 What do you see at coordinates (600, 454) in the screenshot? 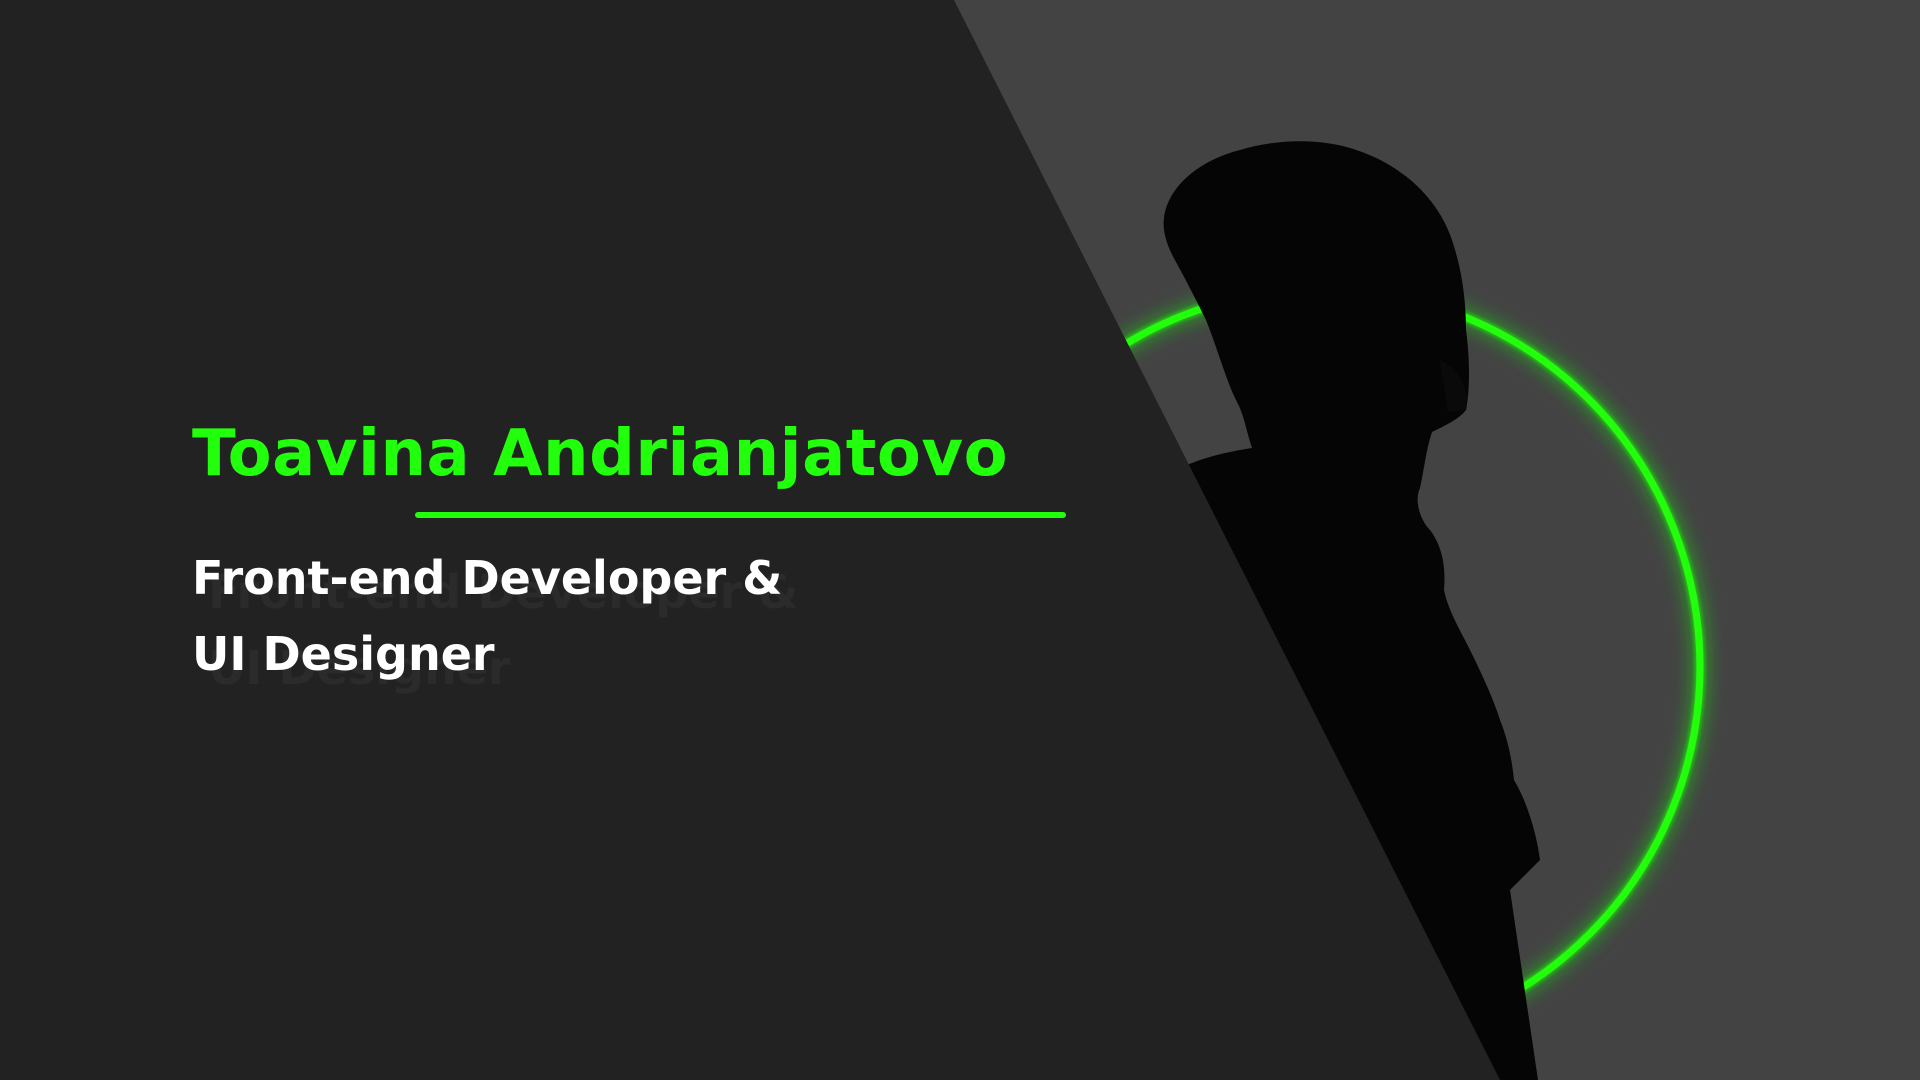
I see `hero-name: Toavina Andrianjatovo` at bounding box center [600, 454].